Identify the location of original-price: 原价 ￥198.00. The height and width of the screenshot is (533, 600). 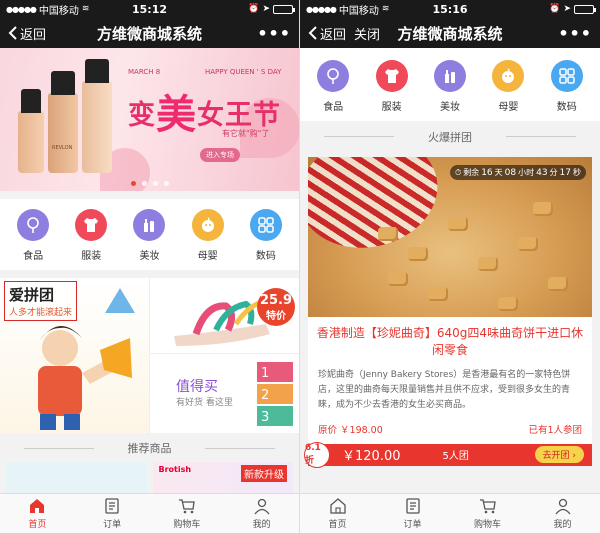
(350, 430).